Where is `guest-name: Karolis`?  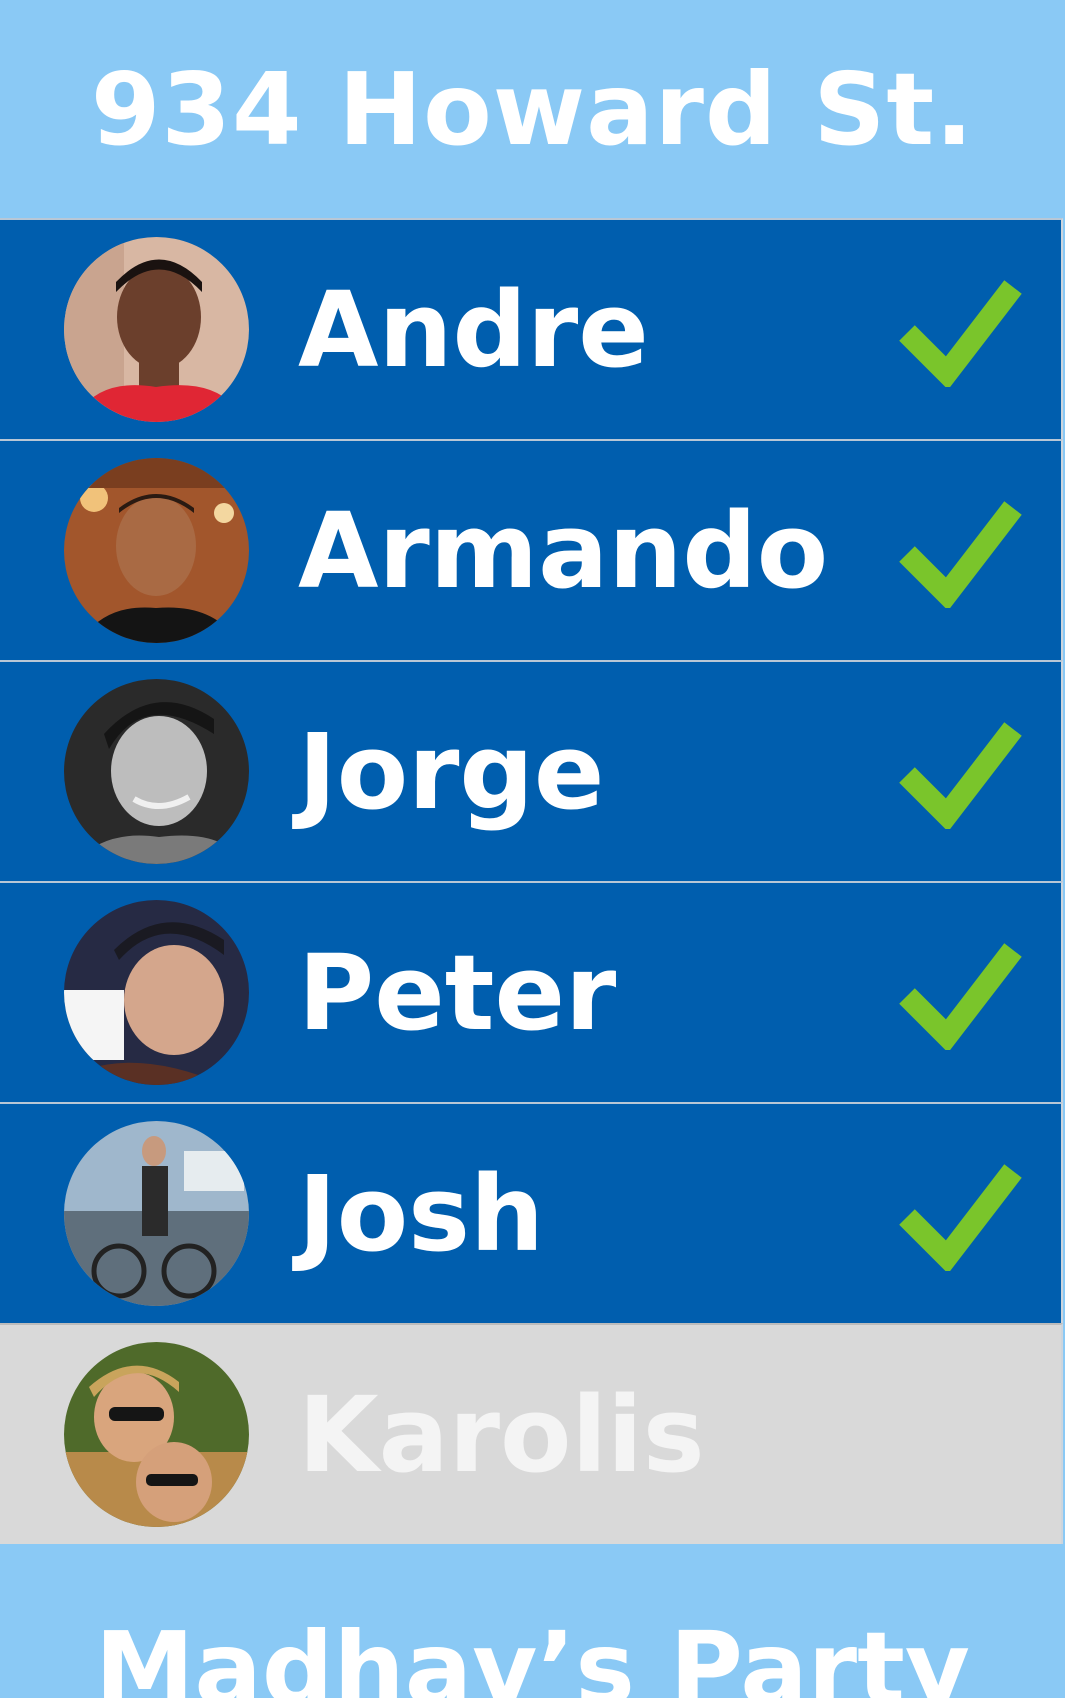
guest-name: Karolis is located at coordinates (501, 1435).